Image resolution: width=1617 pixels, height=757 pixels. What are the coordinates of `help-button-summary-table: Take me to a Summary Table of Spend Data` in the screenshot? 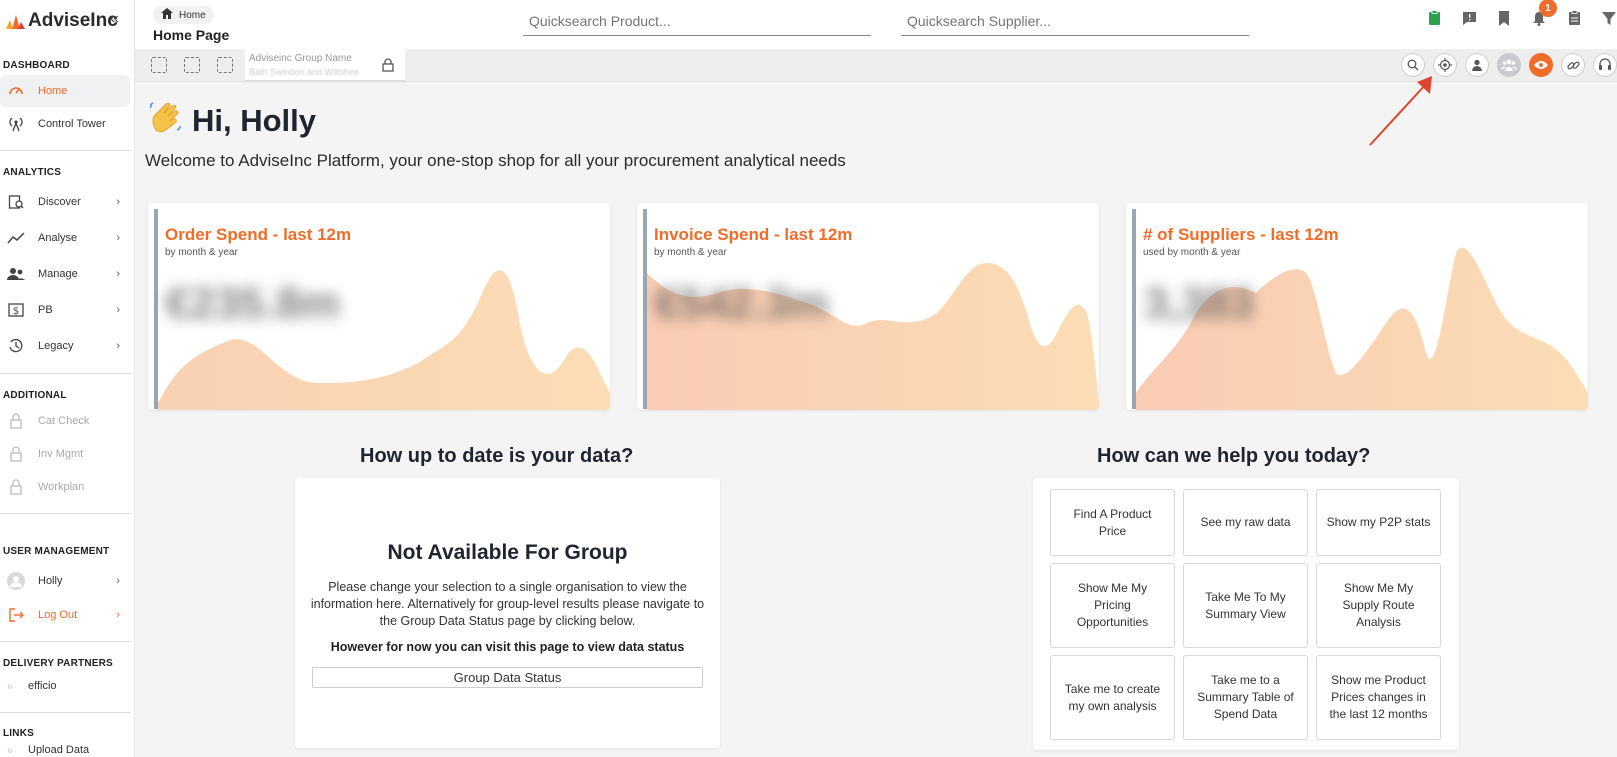 It's located at (1245, 697).